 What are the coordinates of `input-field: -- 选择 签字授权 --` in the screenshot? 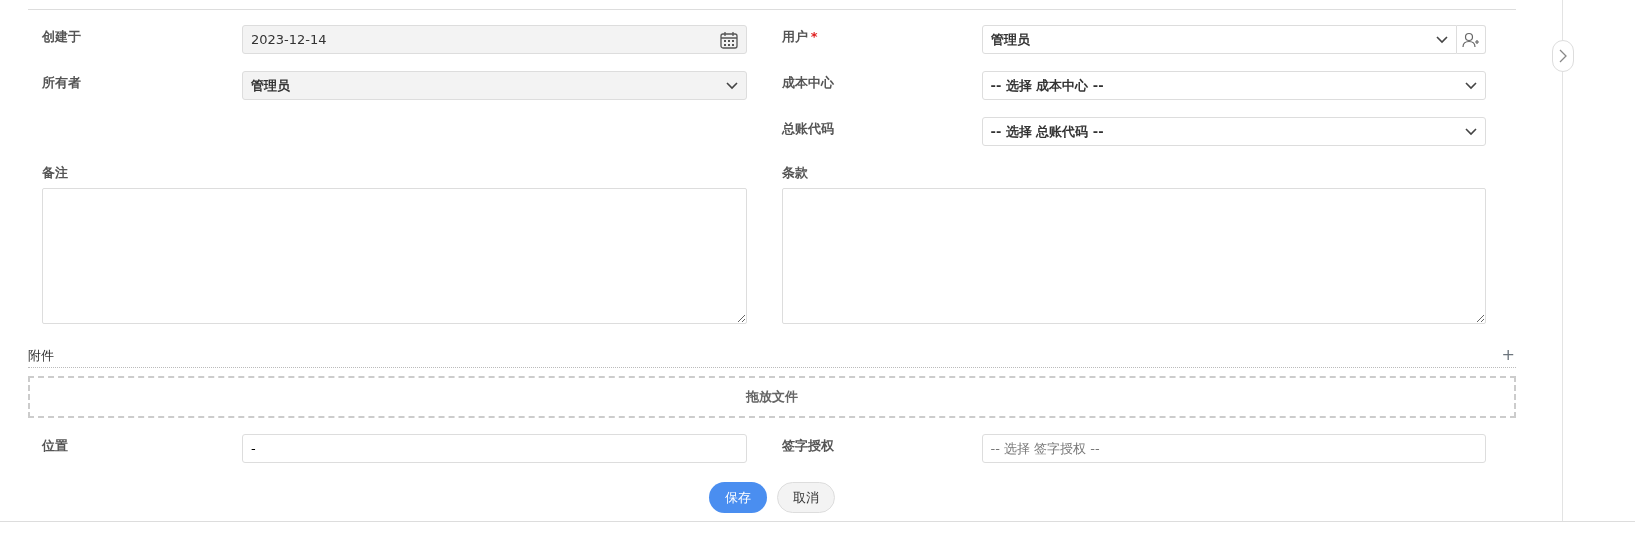 It's located at (1233, 448).